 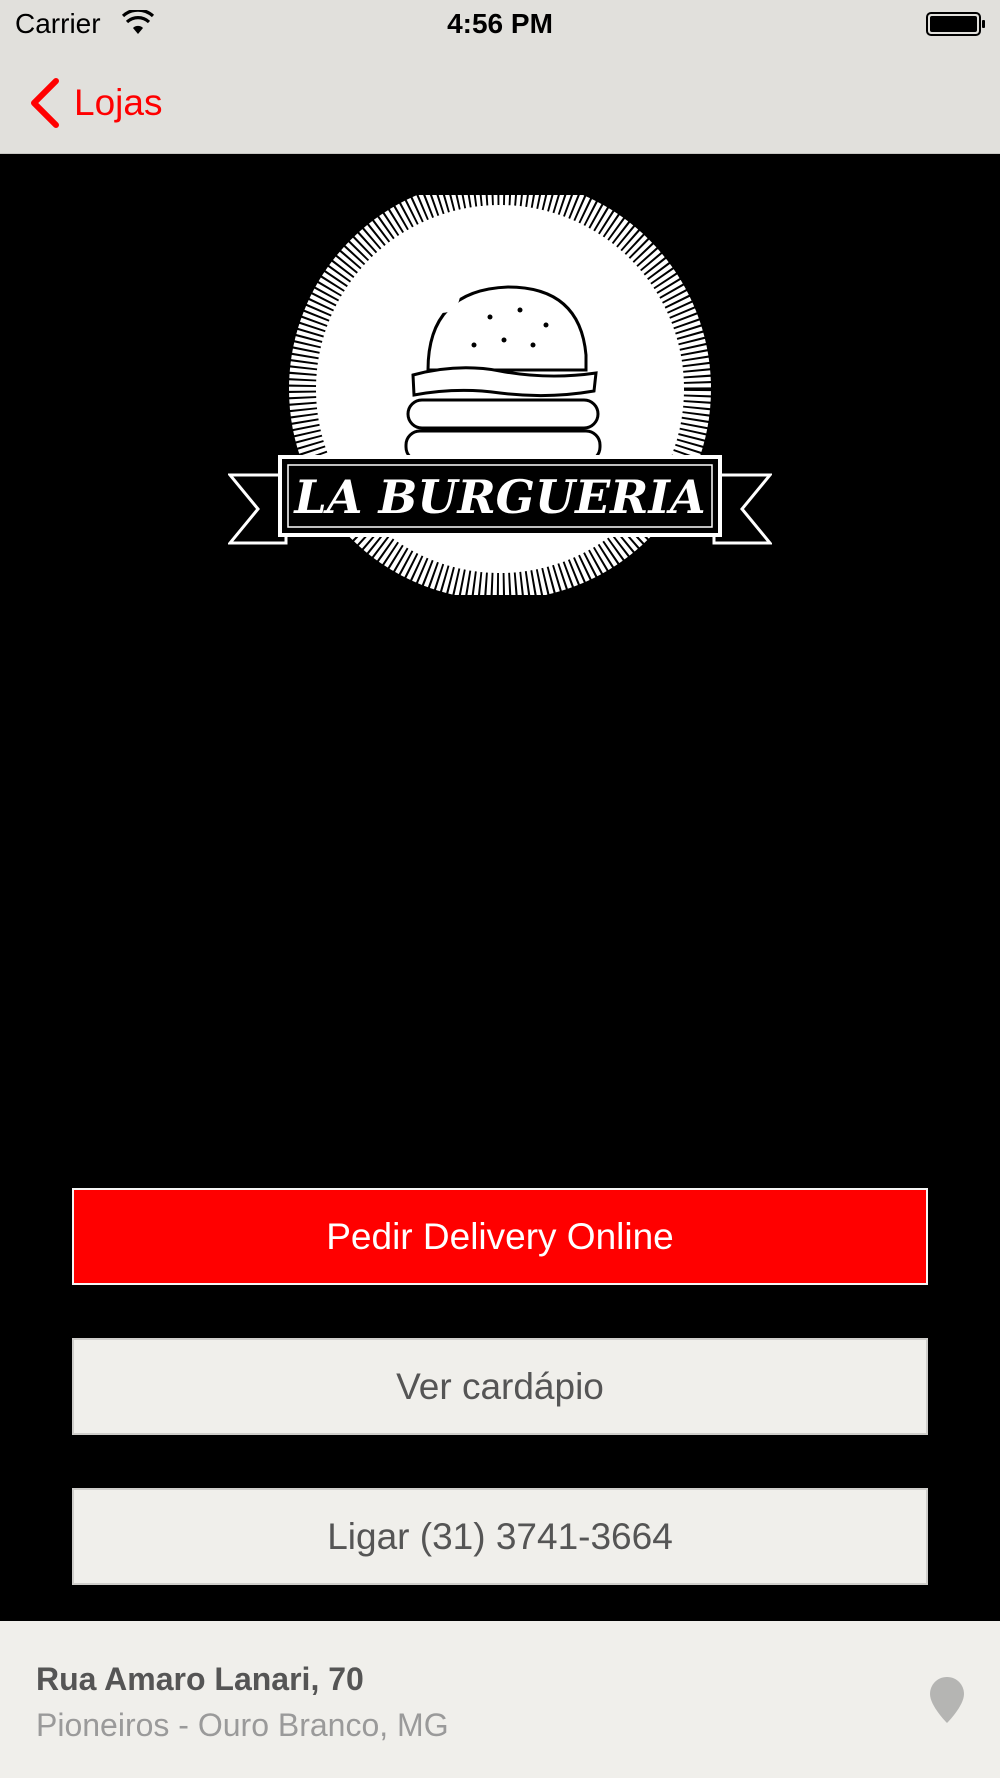 I want to click on address-street: Rua Amaro Lanari, 70, so click(x=200, y=1679).